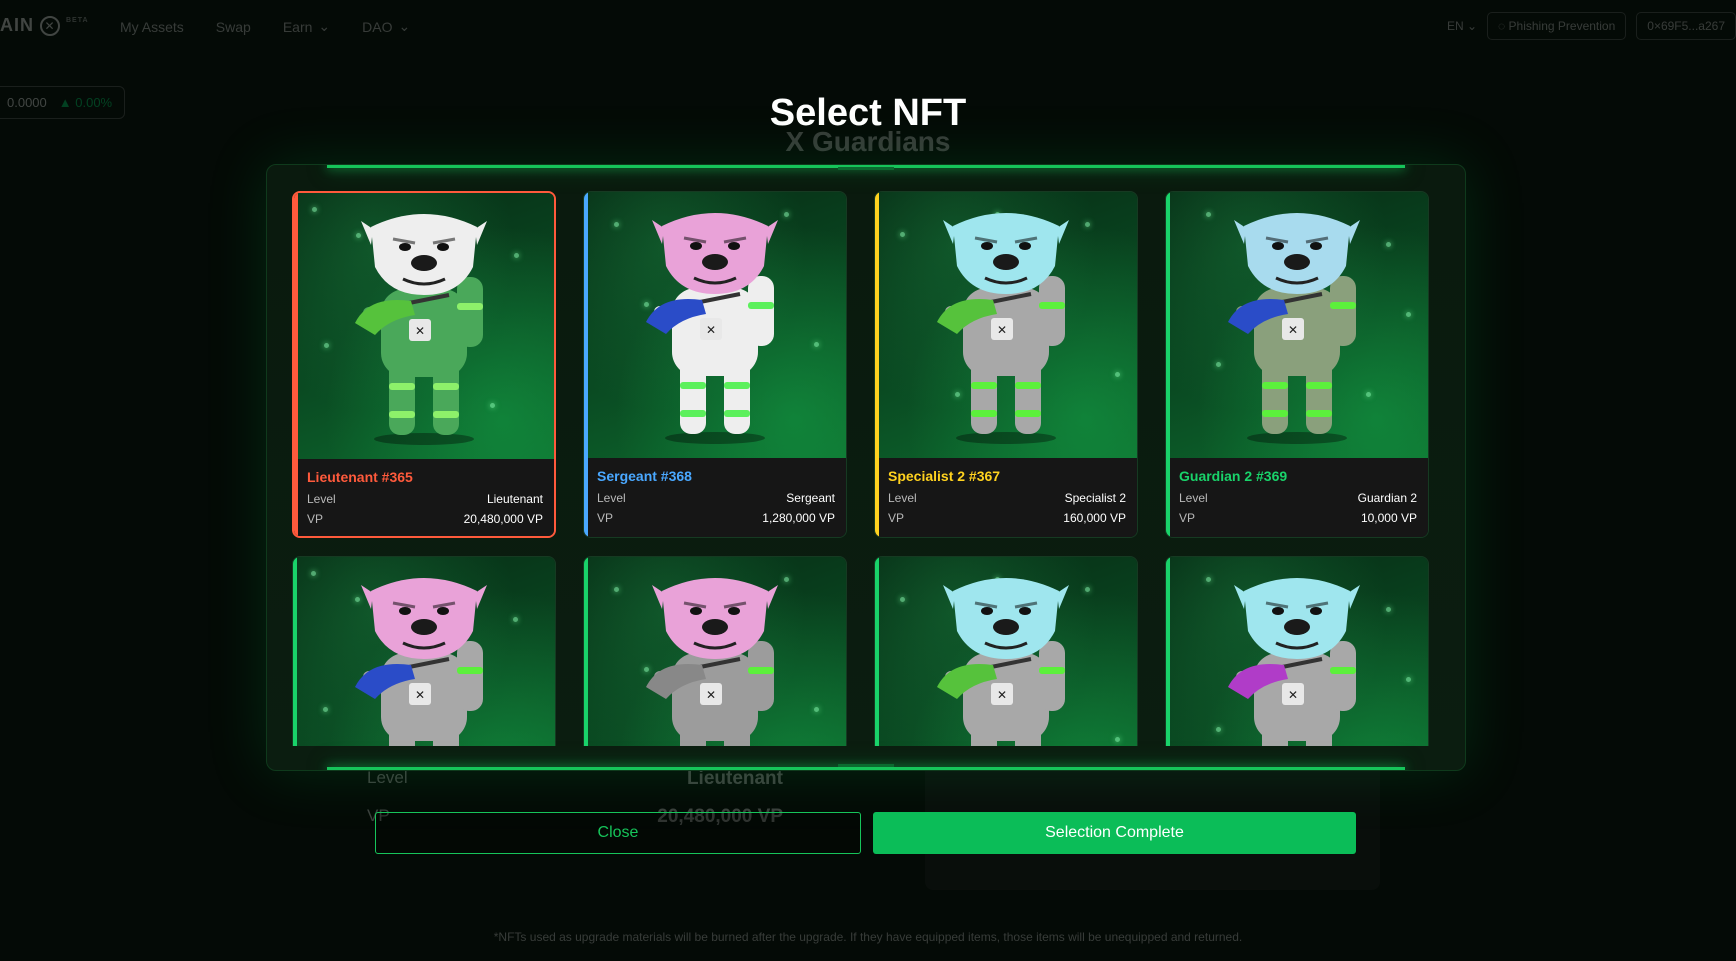  Describe the element at coordinates (1462, 26) in the screenshot. I see `language-selector: EN ⌄` at that location.